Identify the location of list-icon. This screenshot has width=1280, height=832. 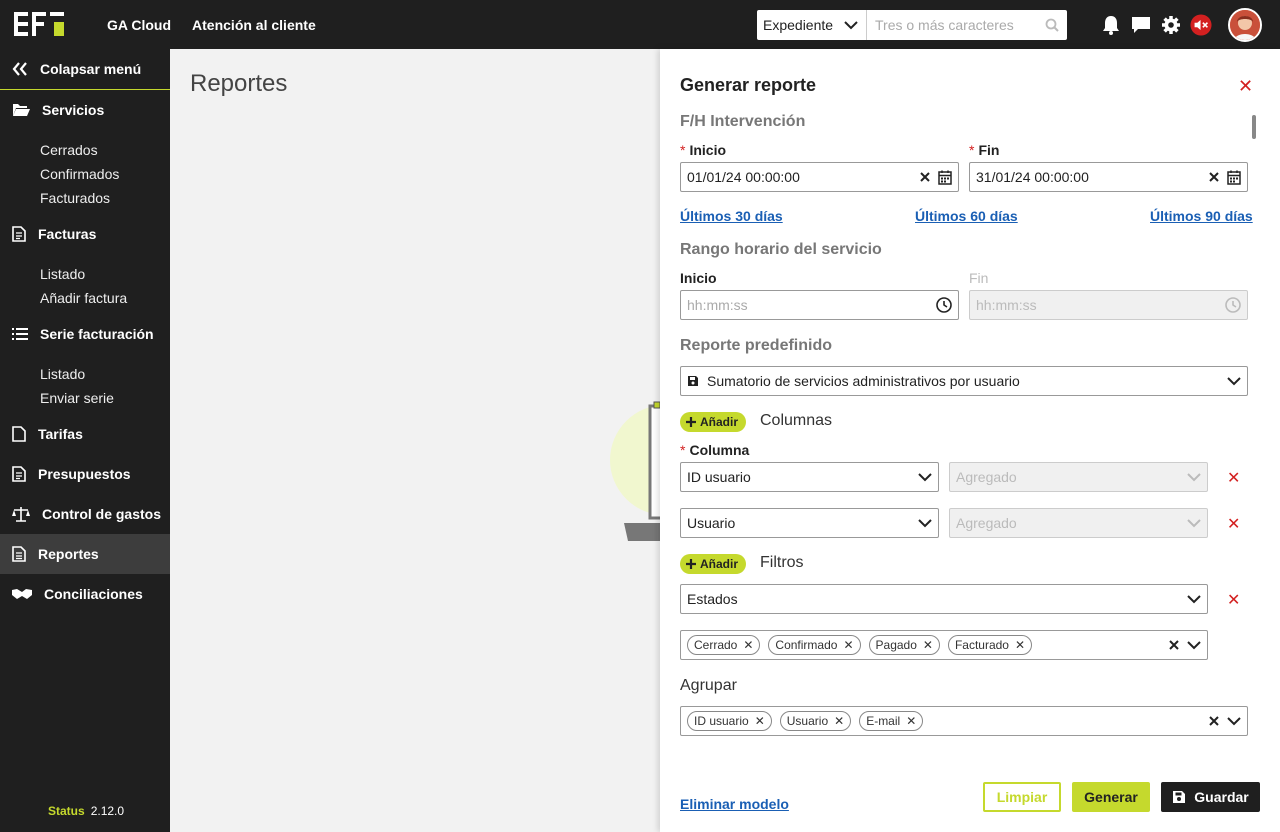
(20, 334).